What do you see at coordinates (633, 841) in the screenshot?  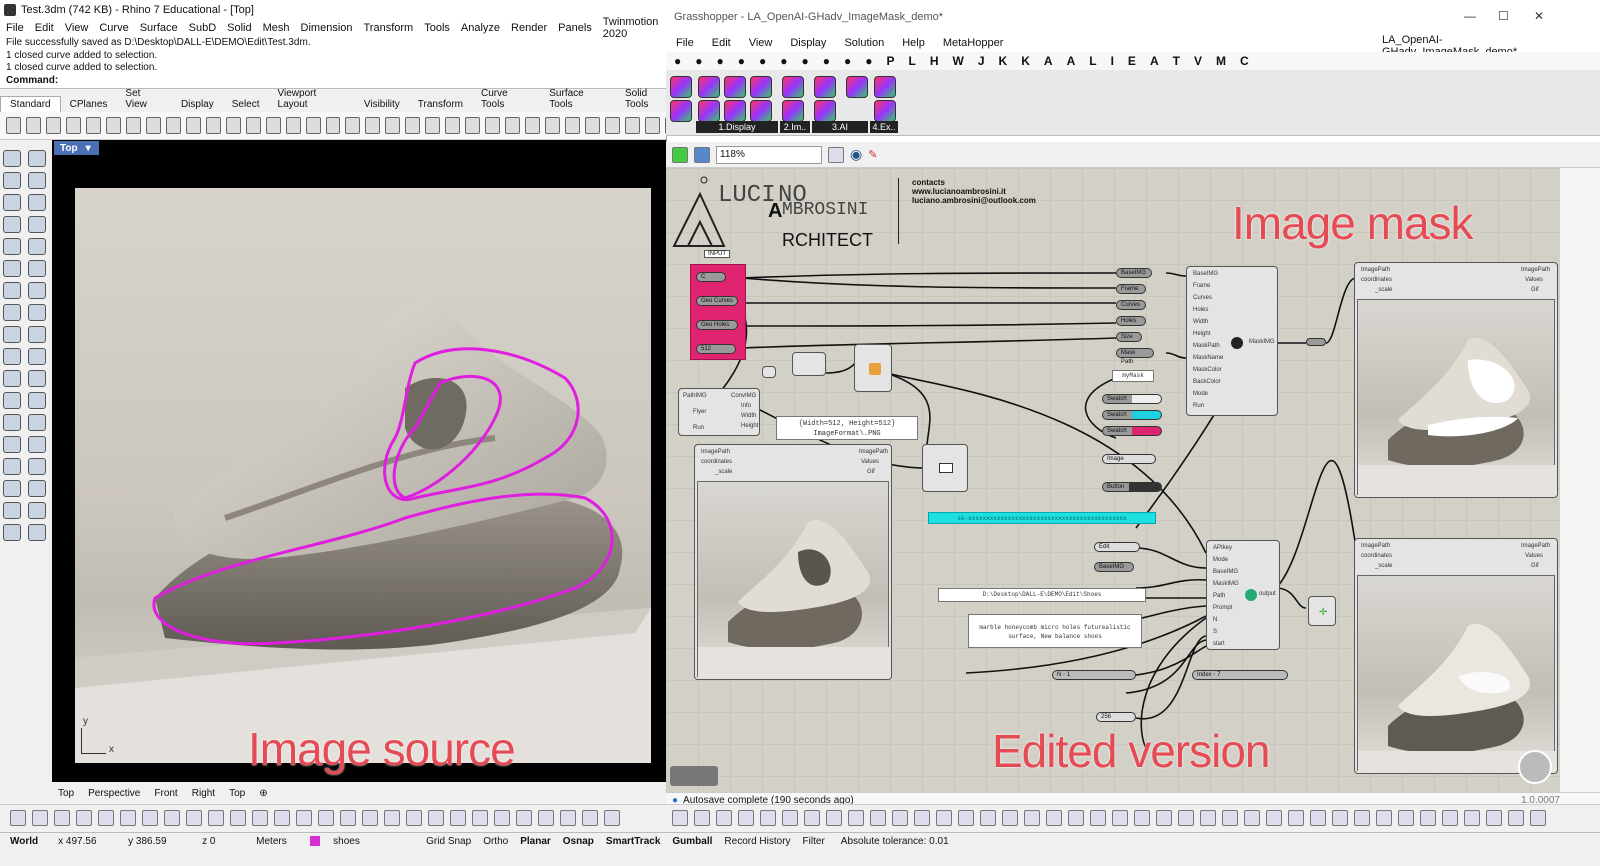 I see `toggle-smarttrack: SmartTrack` at bounding box center [633, 841].